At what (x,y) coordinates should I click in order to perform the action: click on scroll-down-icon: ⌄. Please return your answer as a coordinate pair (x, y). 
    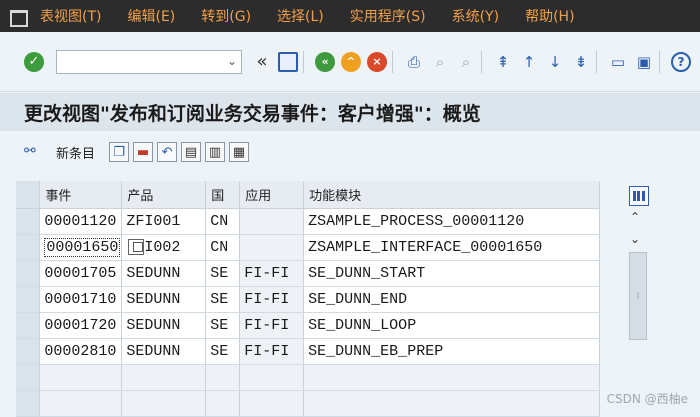
    Looking at the image, I should click on (635, 239).